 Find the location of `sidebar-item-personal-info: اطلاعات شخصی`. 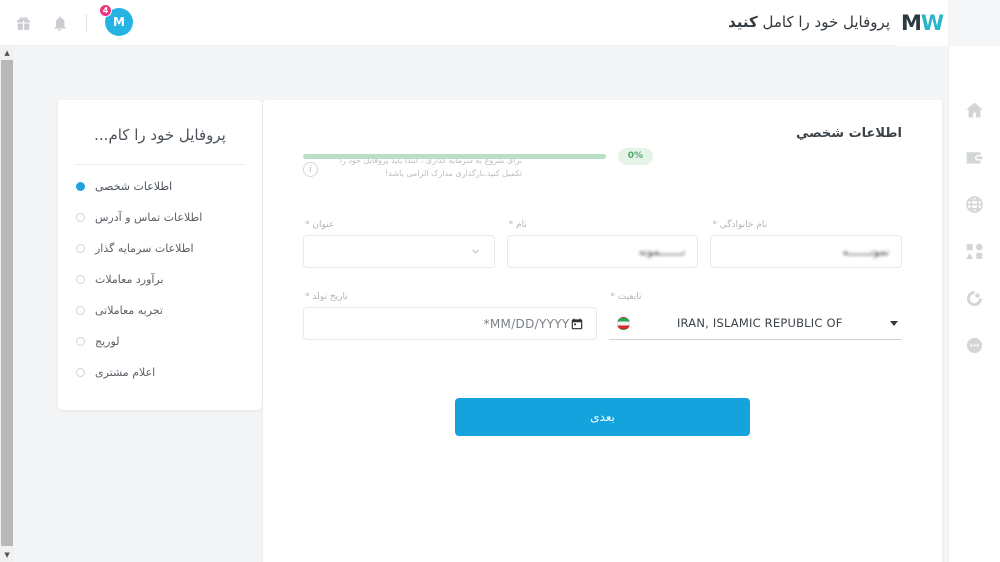

sidebar-item-personal-info: اطلاعات شخصی is located at coordinates (160, 186).